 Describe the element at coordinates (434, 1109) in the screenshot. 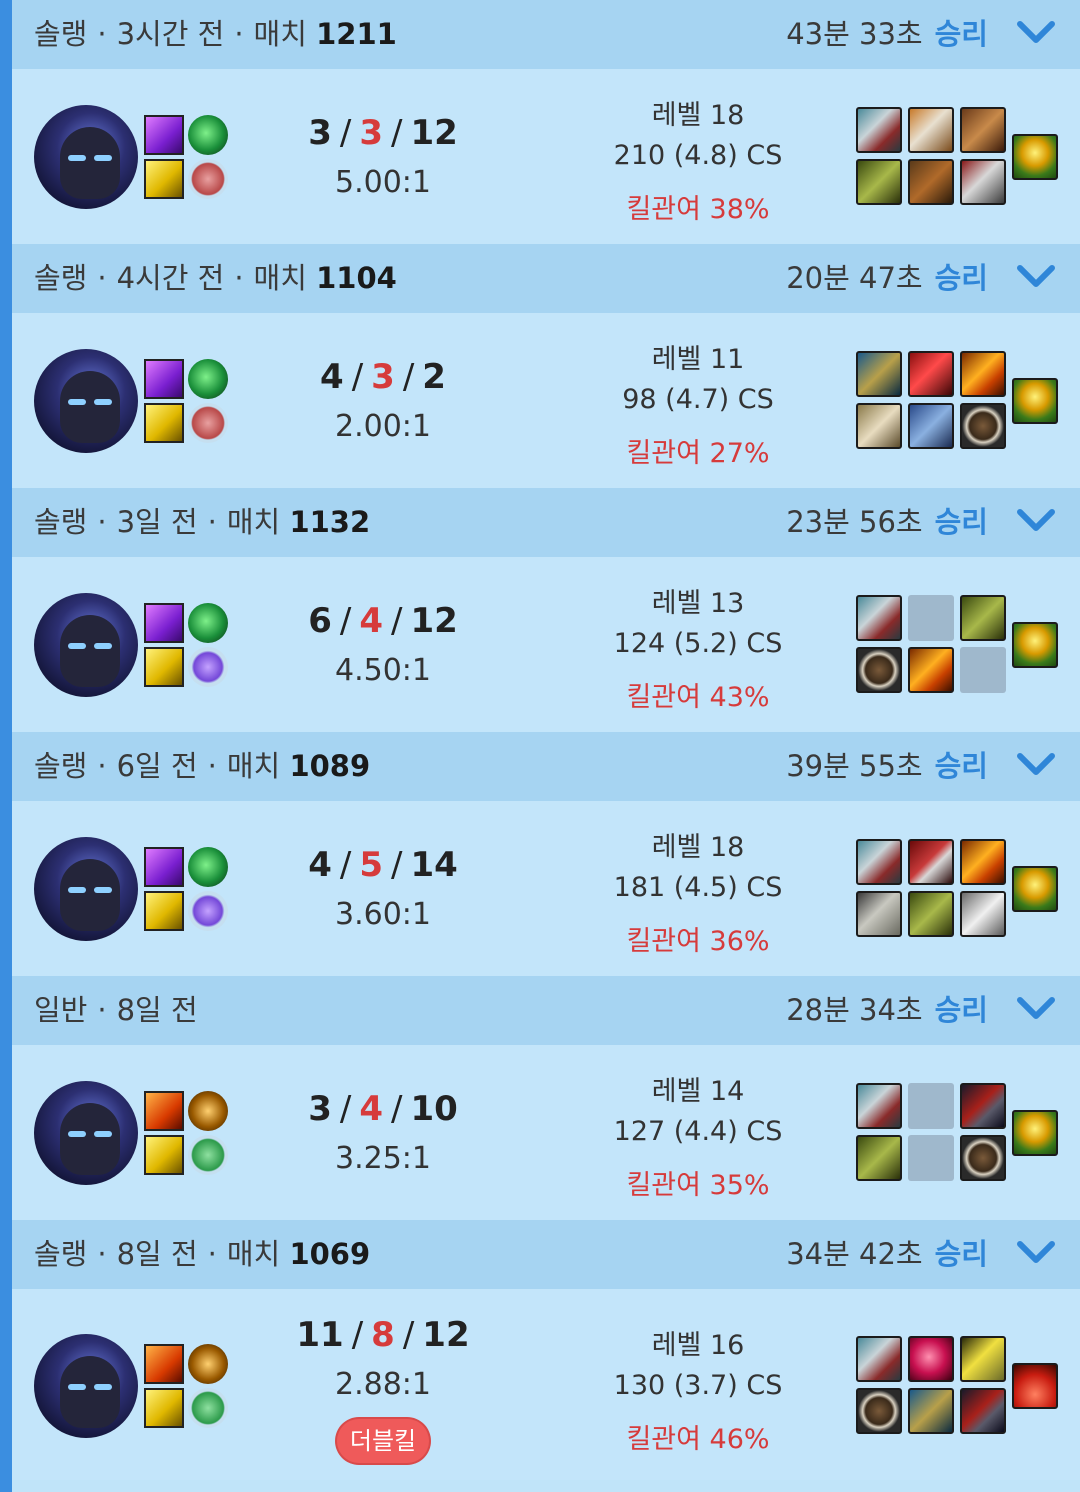

I see `assists: 10` at that location.